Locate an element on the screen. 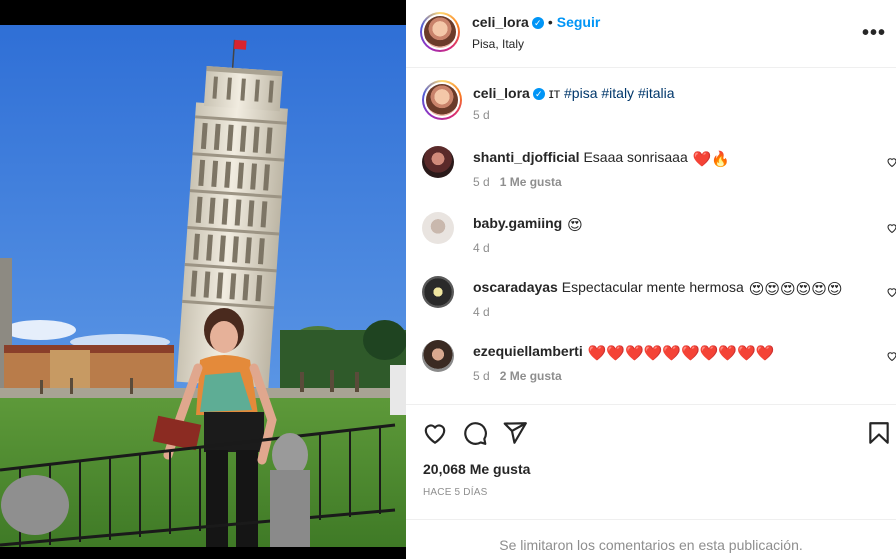 This screenshot has height=559, width=896. author-line: celi_lora ✓ • Seguir is located at coordinates (536, 23).